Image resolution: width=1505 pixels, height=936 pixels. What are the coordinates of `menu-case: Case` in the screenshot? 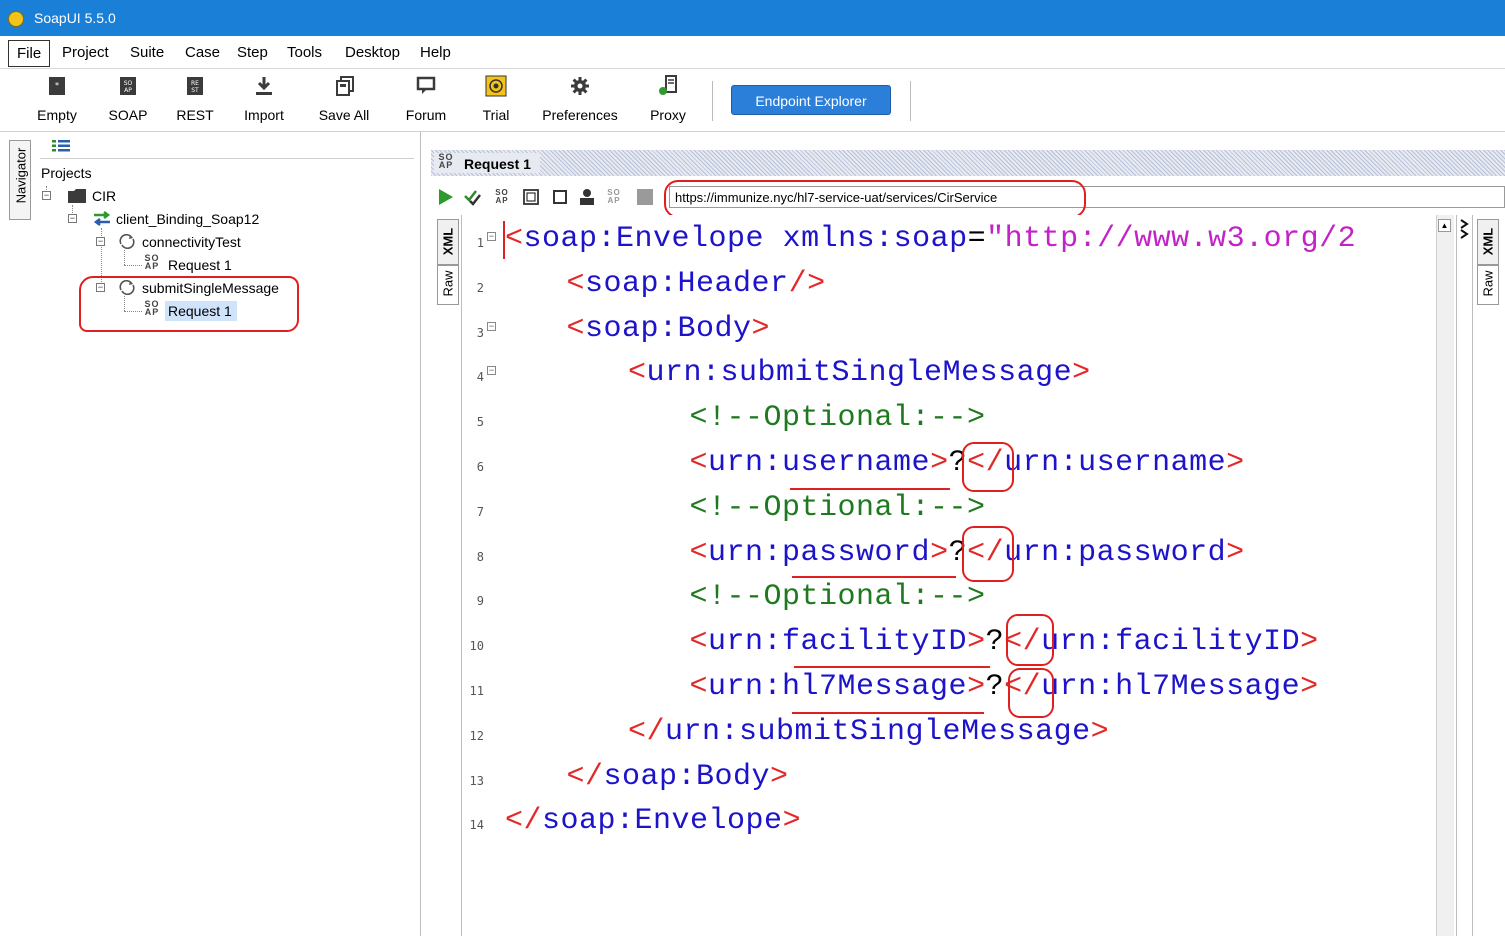 It's located at (202, 52).